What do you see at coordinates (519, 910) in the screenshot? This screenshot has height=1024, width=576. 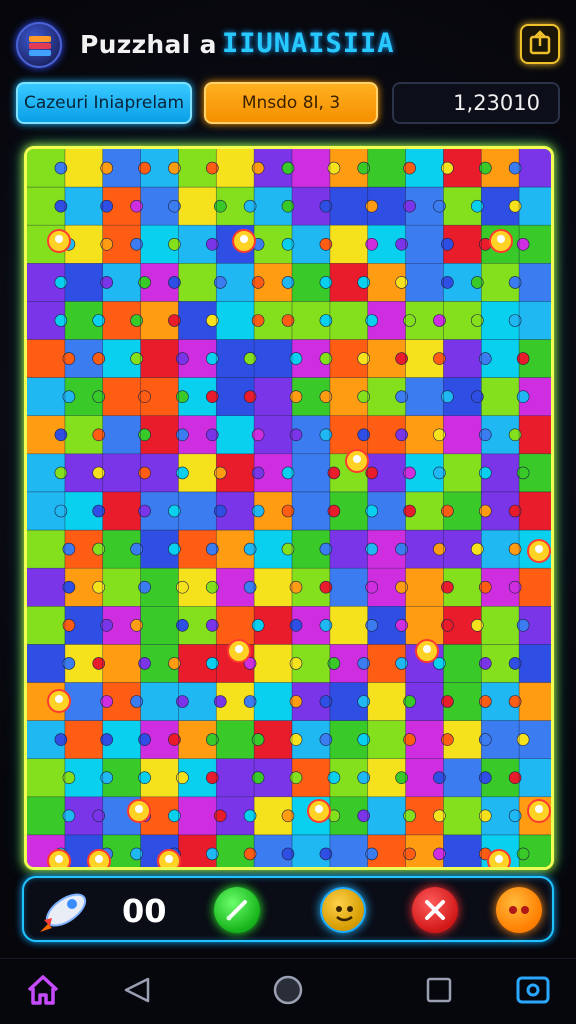 I see `more-button` at bounding box center [519, 910].